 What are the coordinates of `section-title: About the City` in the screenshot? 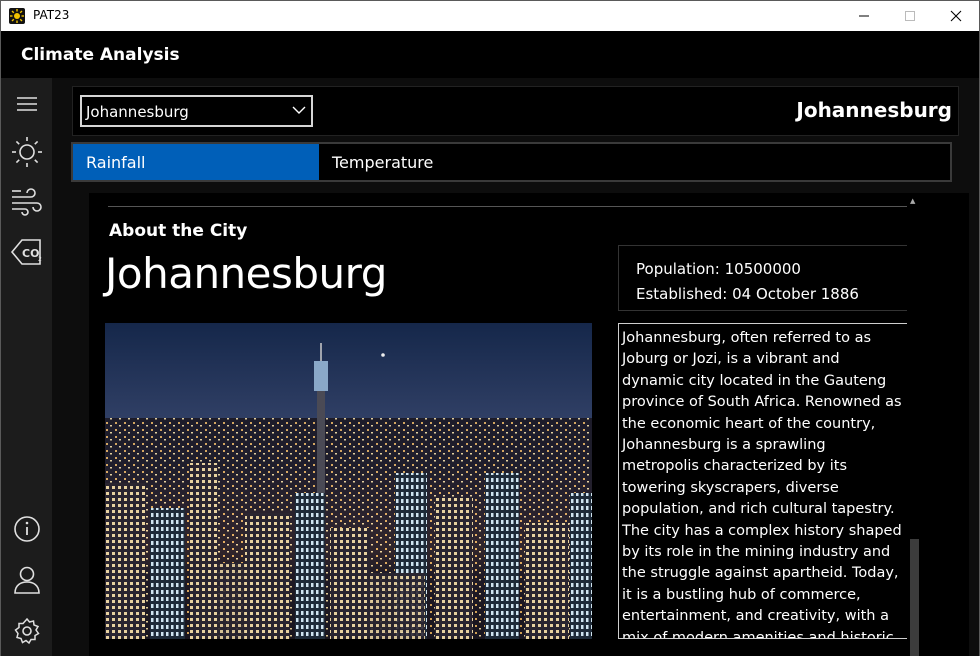 It's located at (178, 231).